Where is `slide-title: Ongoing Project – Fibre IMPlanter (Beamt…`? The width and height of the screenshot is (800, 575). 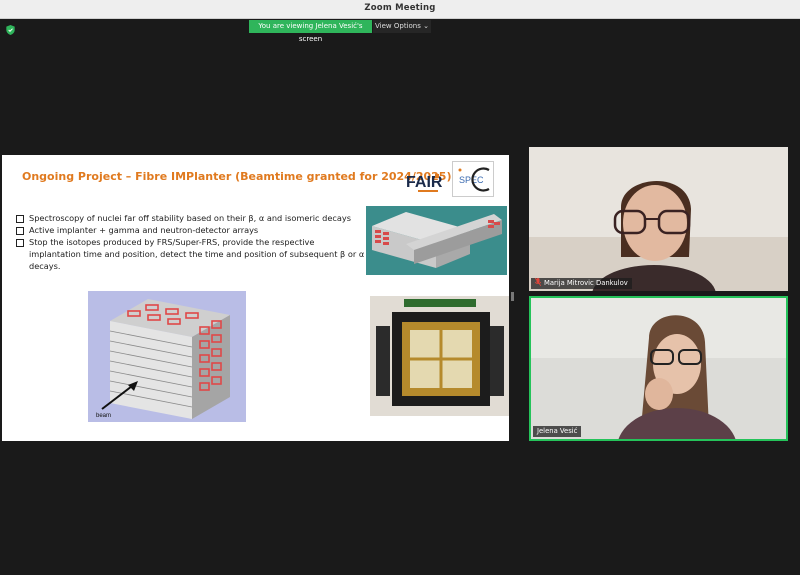 slide-title: Ongoing Project – Fibre IMPlanter (Beamt… is located at coordinates (237, 176).